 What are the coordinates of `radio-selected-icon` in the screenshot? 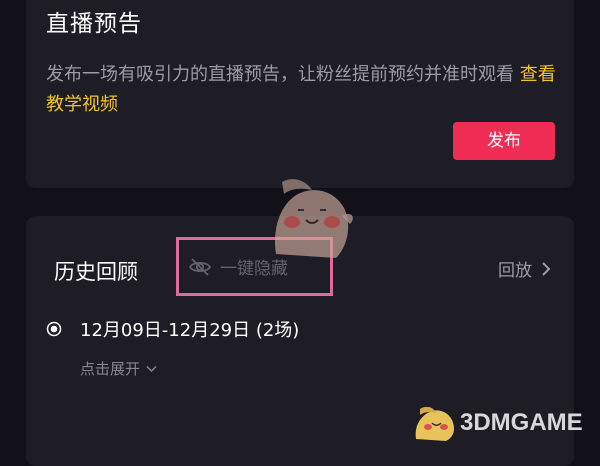 It's located at (54, 329).